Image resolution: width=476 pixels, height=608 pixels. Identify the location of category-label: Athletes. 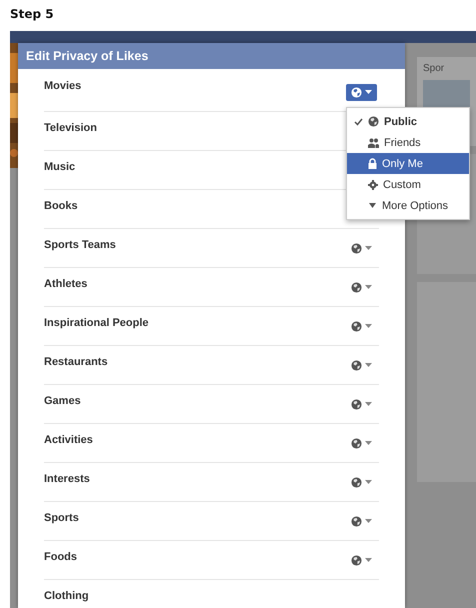
(66, 284).